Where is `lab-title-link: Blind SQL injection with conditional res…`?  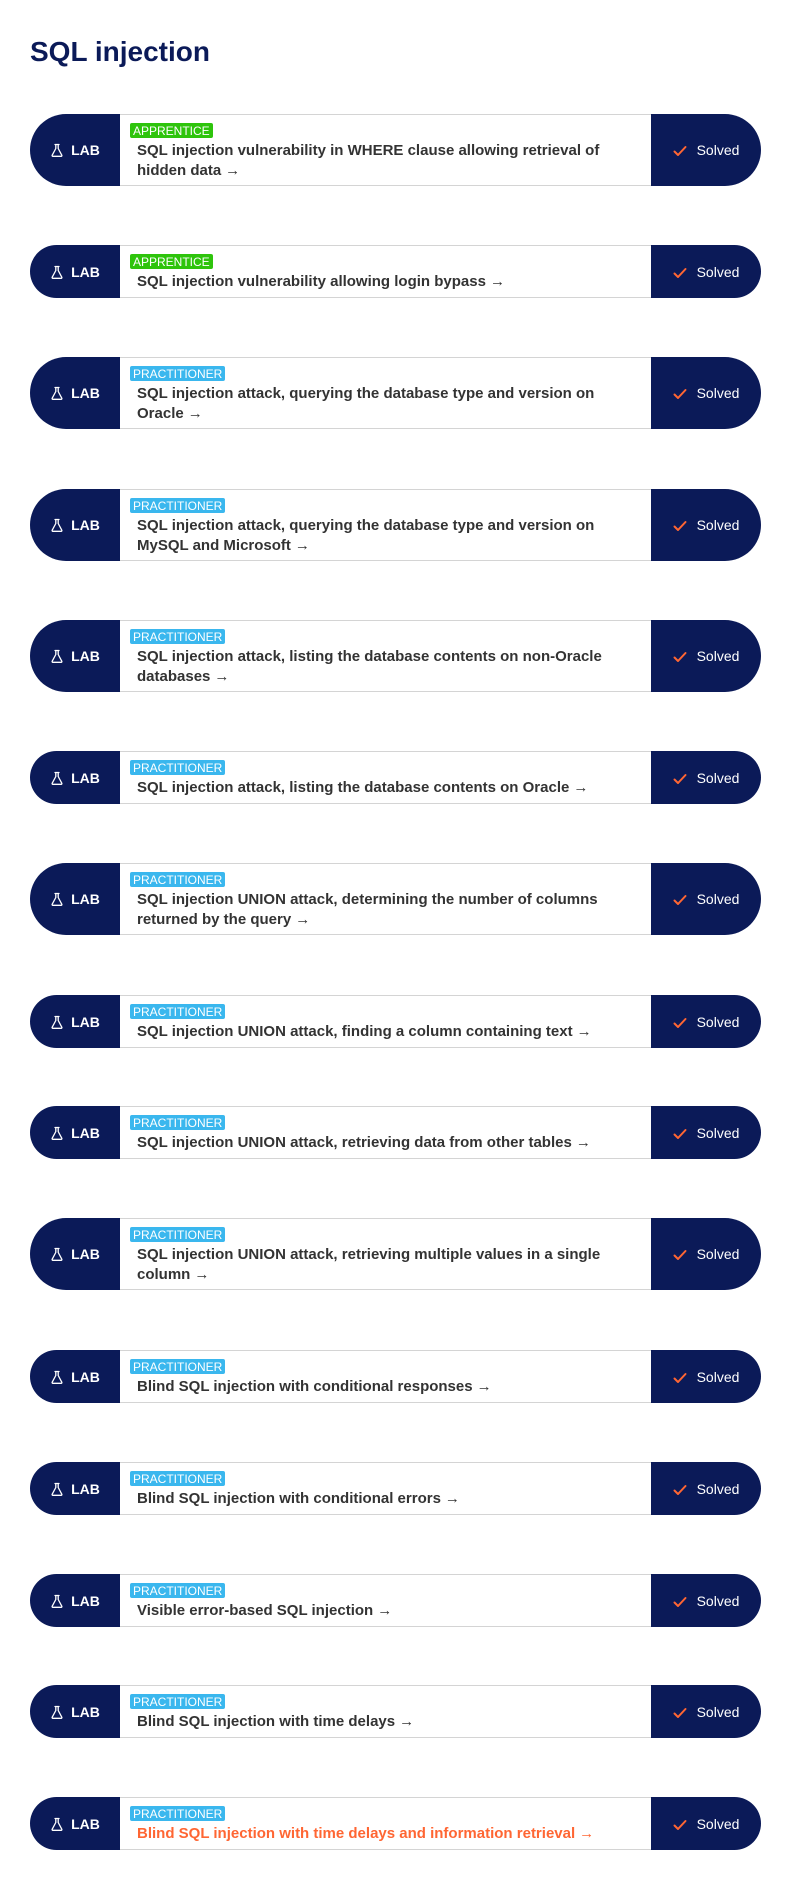
lab-title-link: Blind SQL injection with conditional res… is located at coordinates (389, 1387).